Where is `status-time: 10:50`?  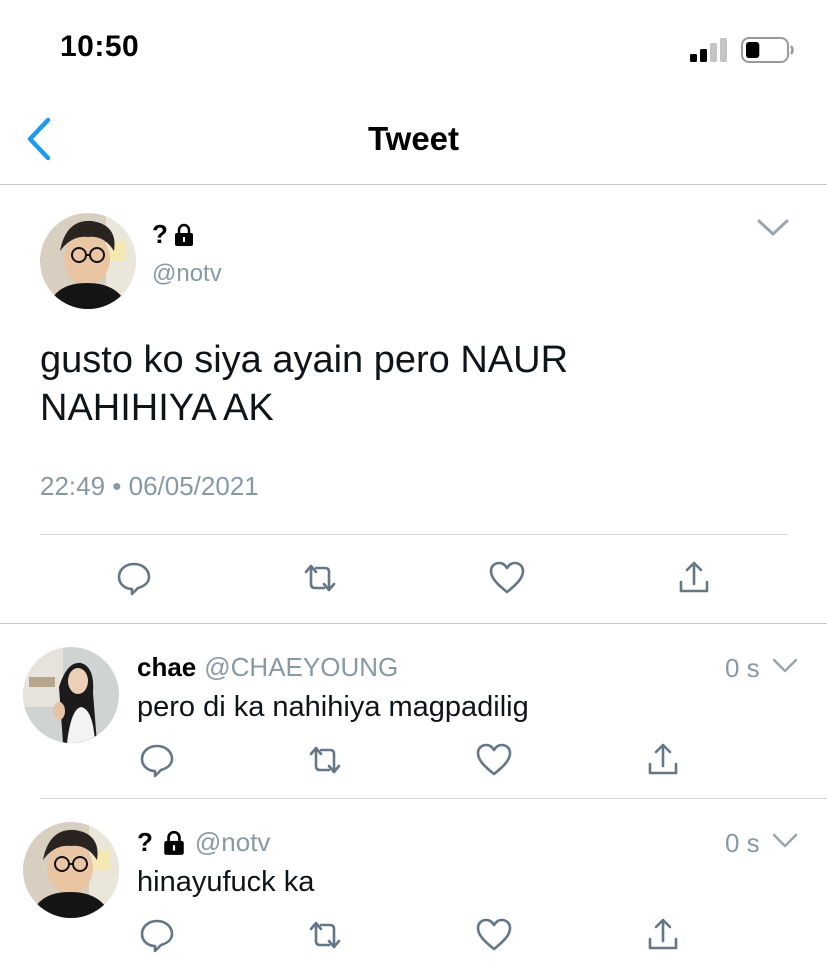
status-time: 10:50 is located at coordinates (100, 46).